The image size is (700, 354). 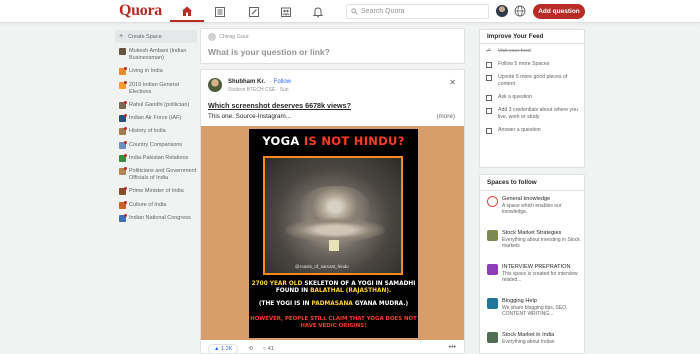 I want to click on circle-icon, so click(x=492, y=201).